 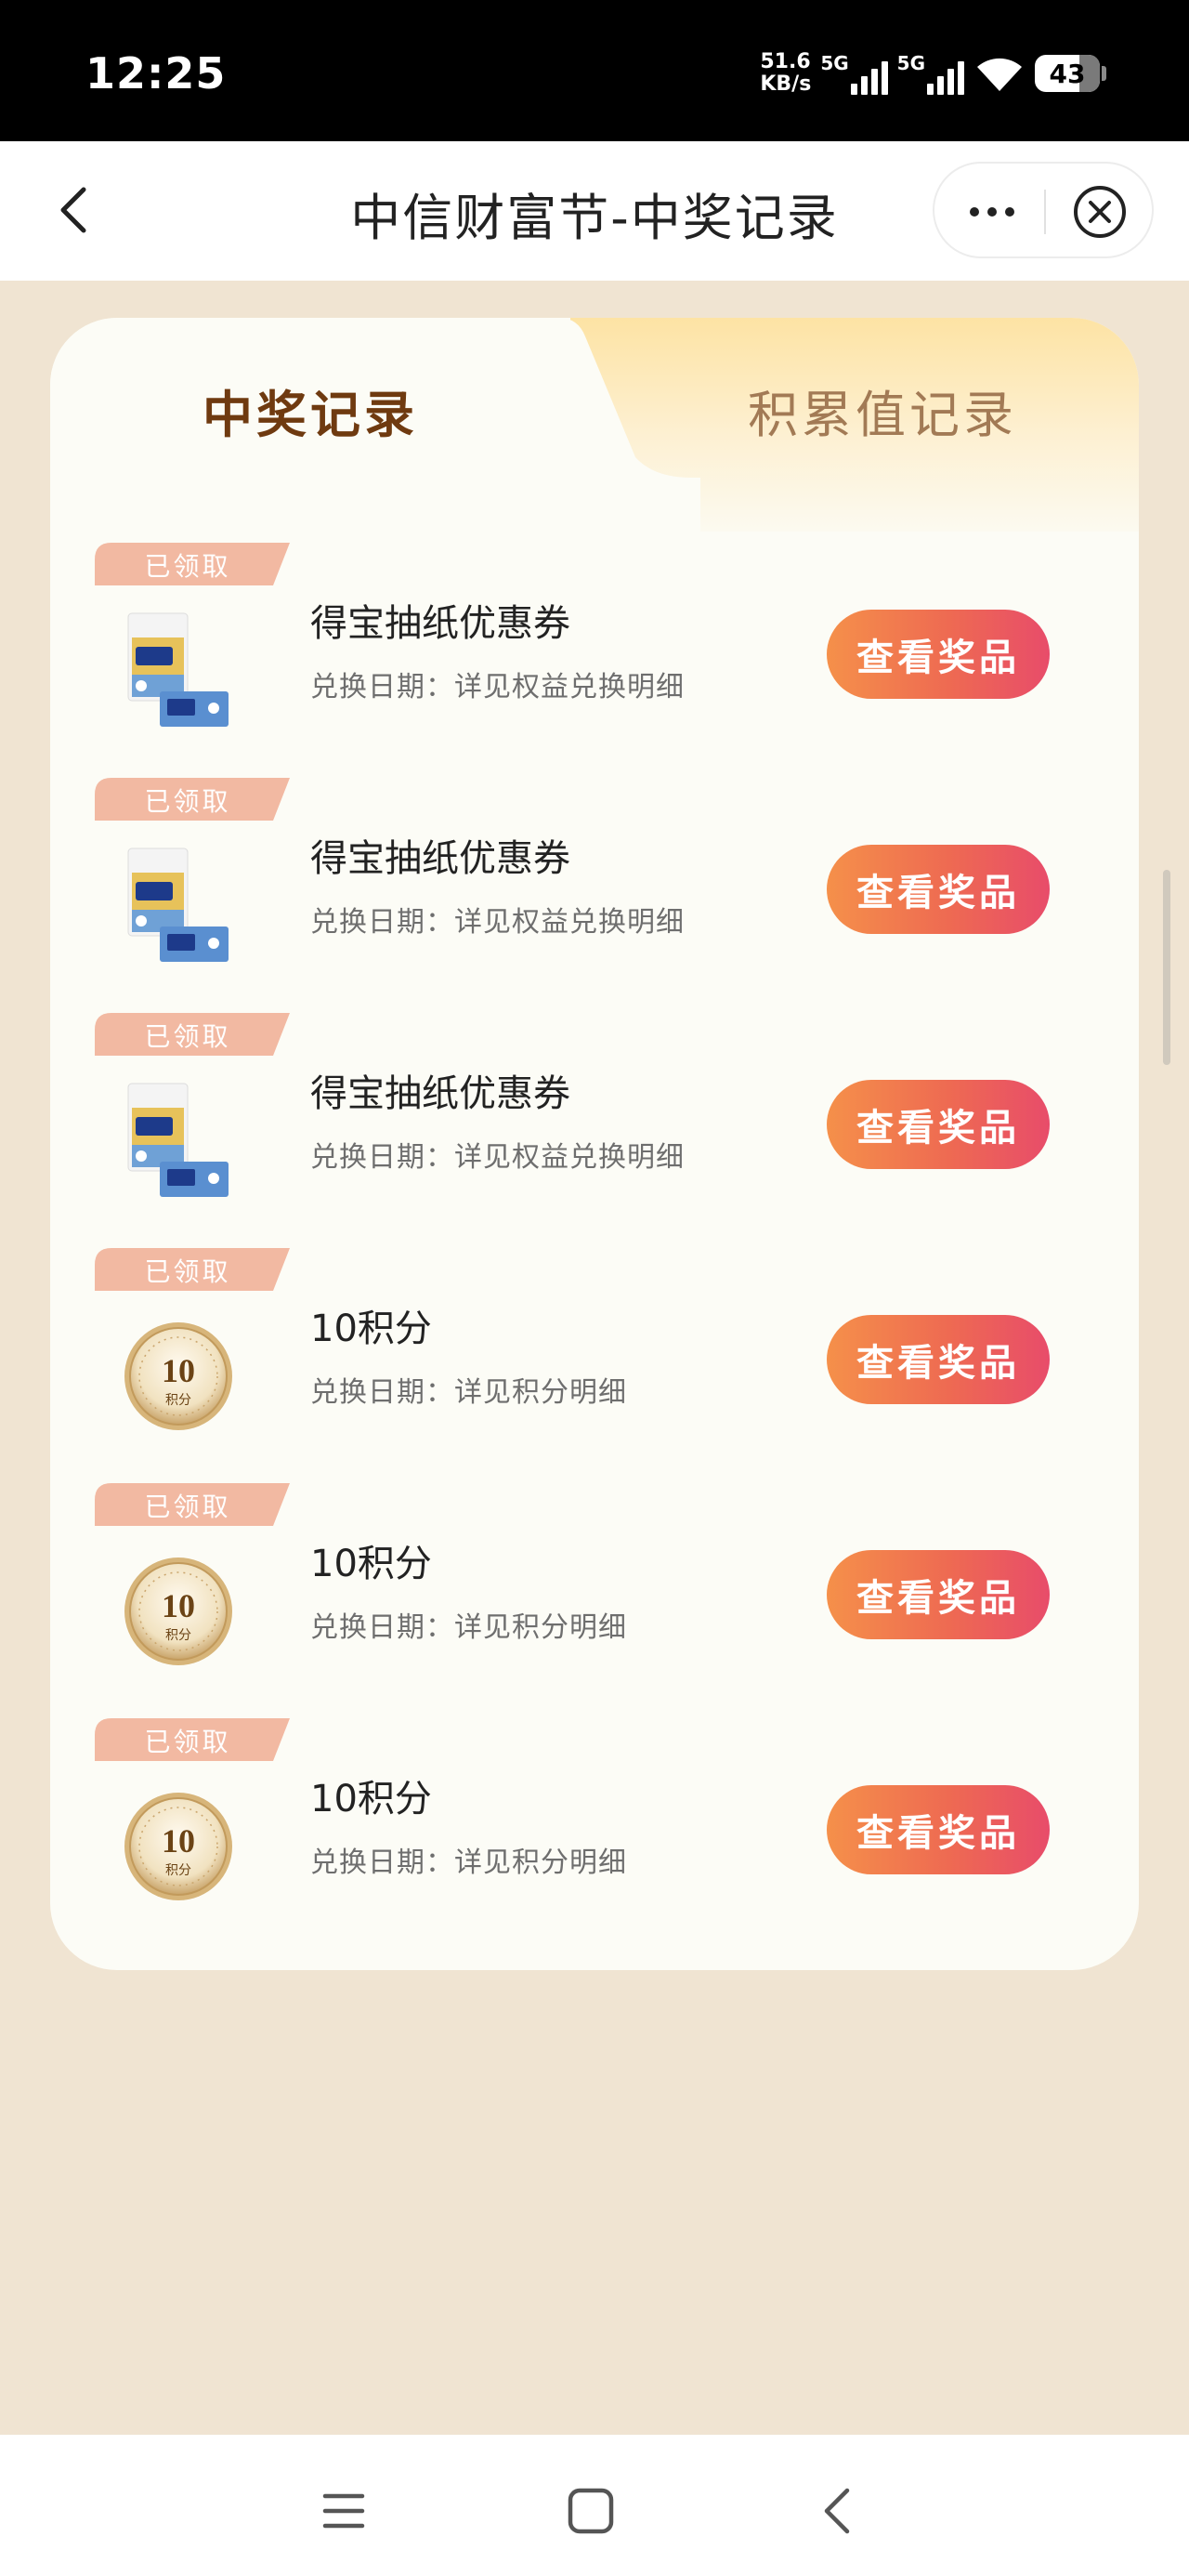 What do you see at coordinates (930, 73) in the screenshot?
I see `signal-sim2-icon: 5G` at bounding box center [930, 73].